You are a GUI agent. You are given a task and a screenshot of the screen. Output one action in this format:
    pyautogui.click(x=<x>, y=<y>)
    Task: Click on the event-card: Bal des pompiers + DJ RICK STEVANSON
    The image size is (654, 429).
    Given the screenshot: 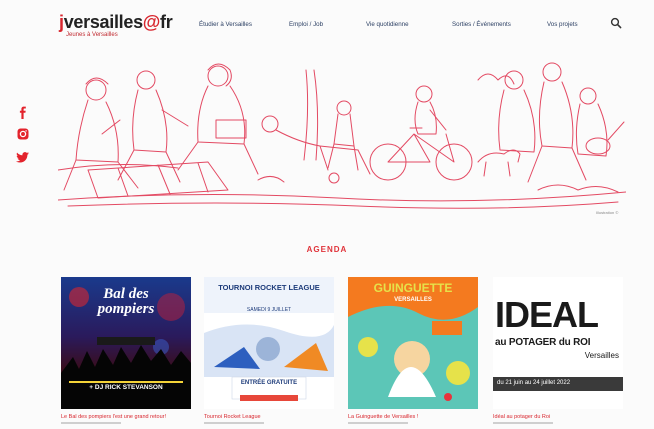 What is the action you would take?
    pyautogui.click(x=126, y=343)
    